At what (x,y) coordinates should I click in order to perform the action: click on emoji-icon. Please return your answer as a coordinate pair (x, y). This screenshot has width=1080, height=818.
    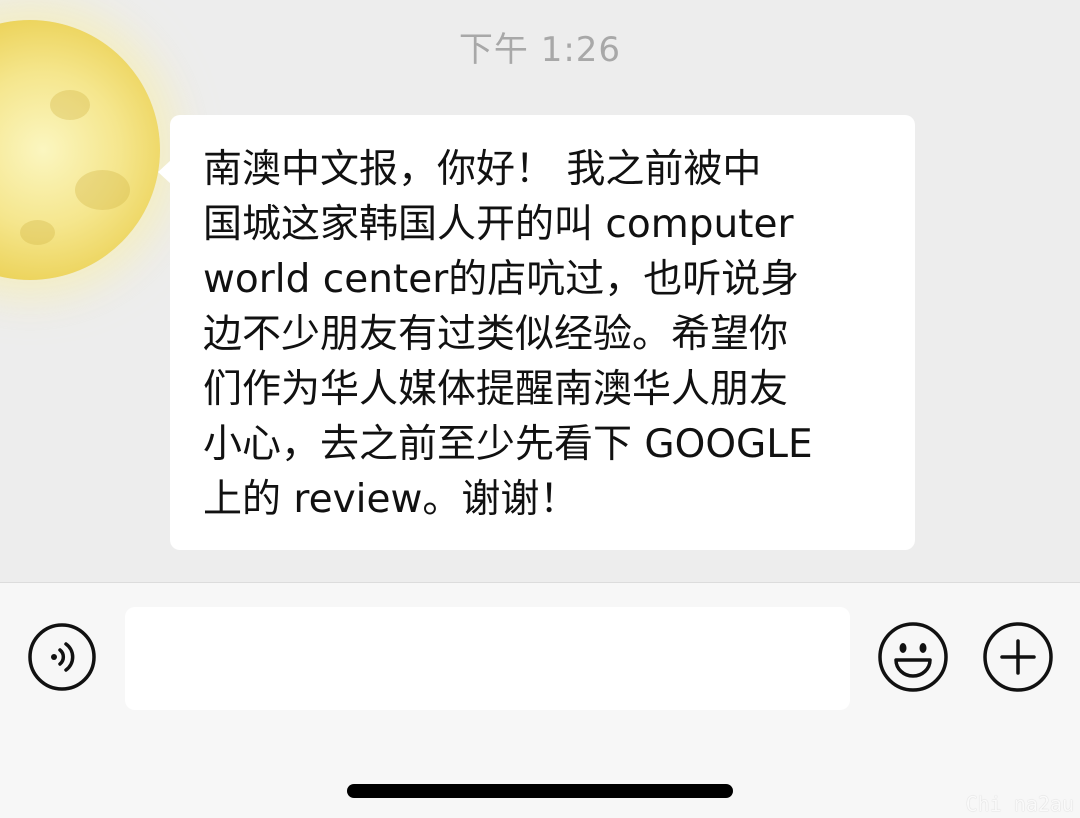
    Looking at the image, I should click on (913, 657).